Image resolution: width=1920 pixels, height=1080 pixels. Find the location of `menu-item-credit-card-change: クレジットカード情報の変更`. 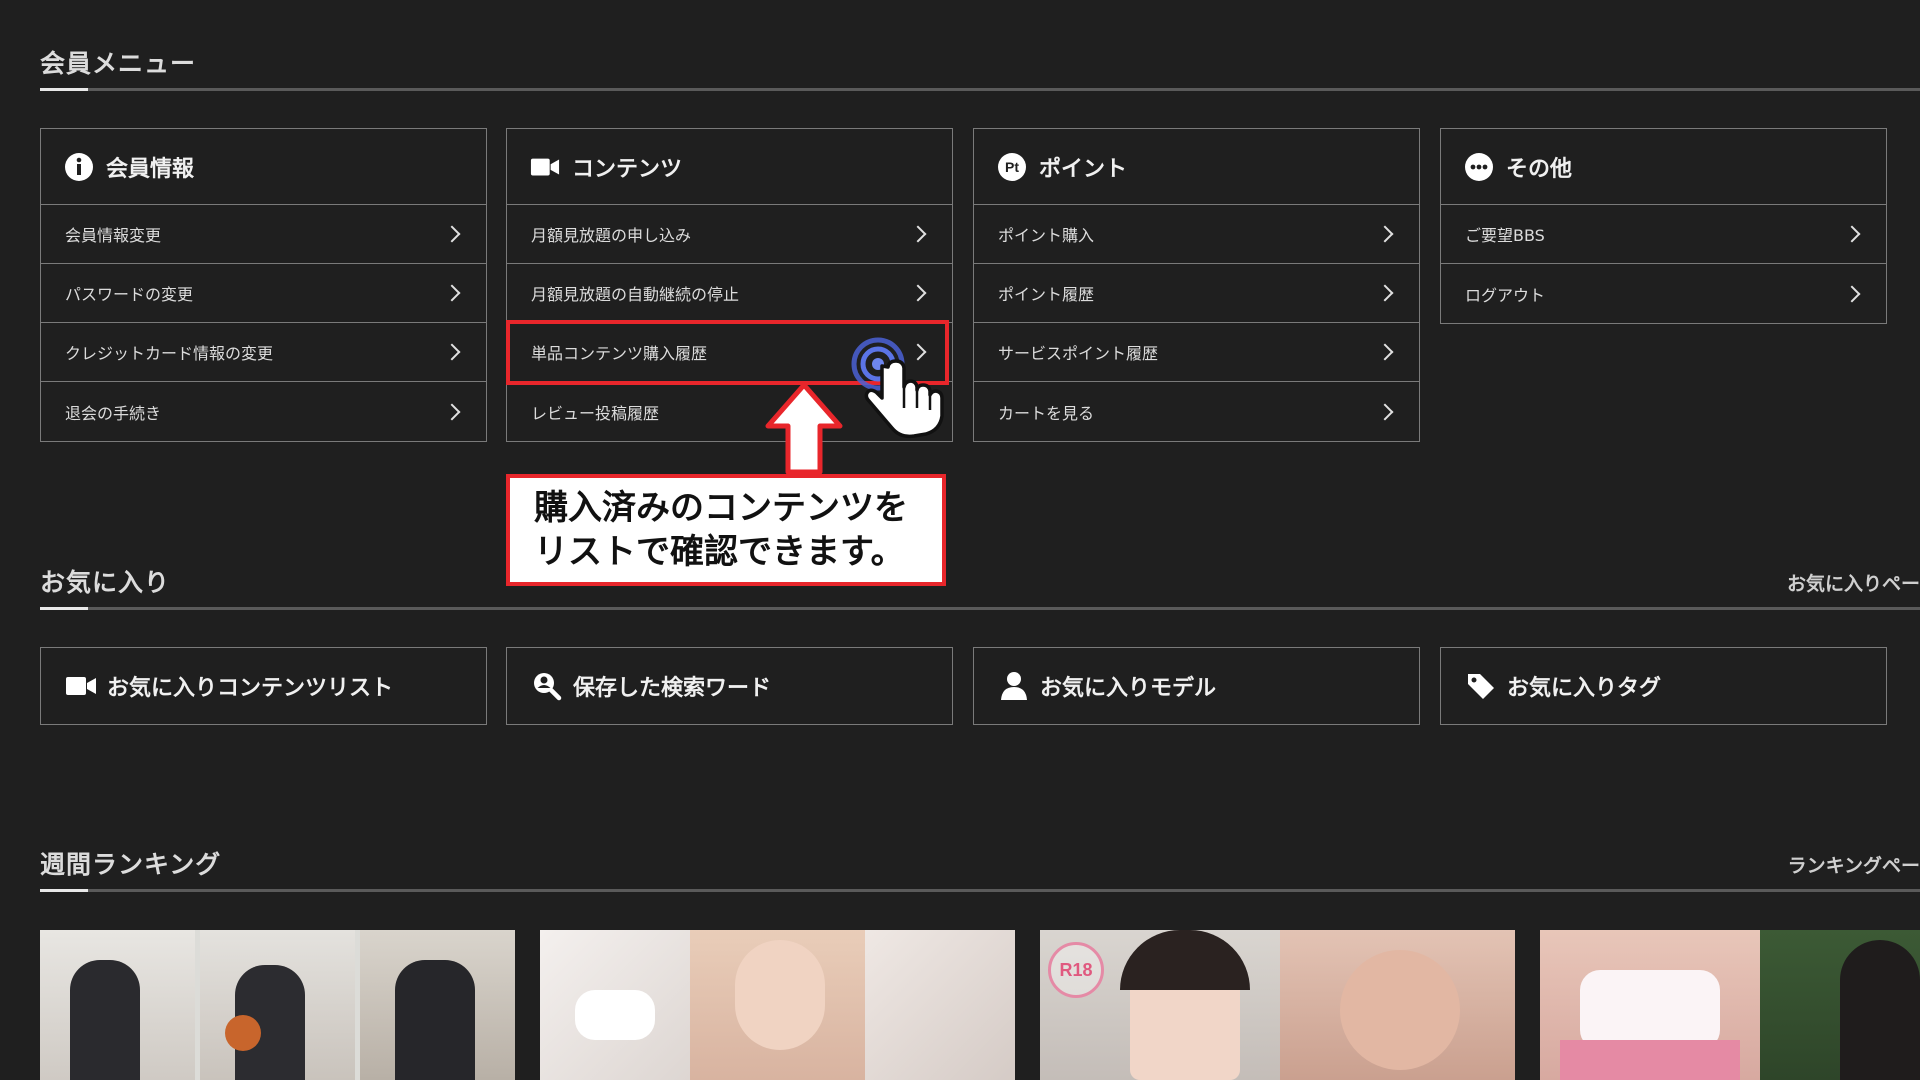

menu-item-credit-card-change: クレジットカード情報の変更 is located at coordinates (263, 352).